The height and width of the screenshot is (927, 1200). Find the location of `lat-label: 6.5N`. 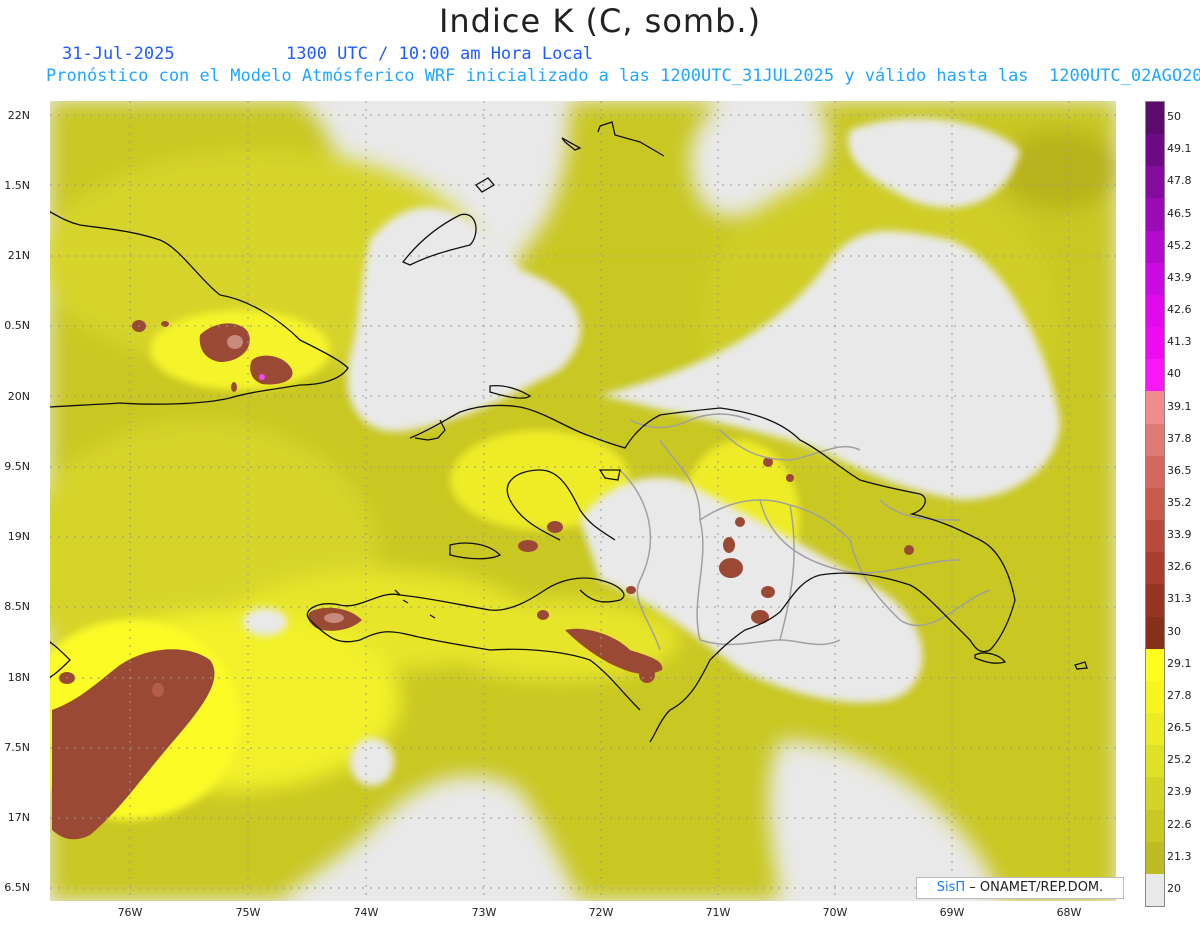

lat-label: 6.5N is located at coordinates (17, 887).